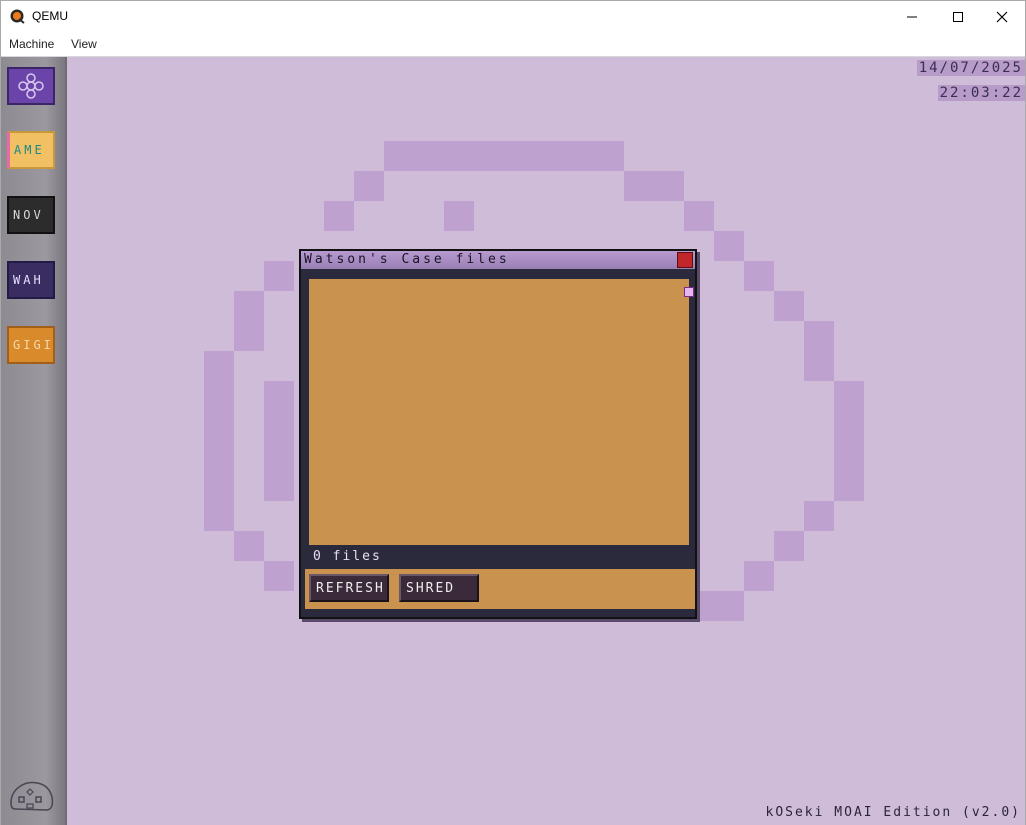 The height and width of the screenshot is (825, 1026). Describe the element at coordinates (31, 280) in the screenshot. I see `sidebar-item-wah: WAH` at that location.